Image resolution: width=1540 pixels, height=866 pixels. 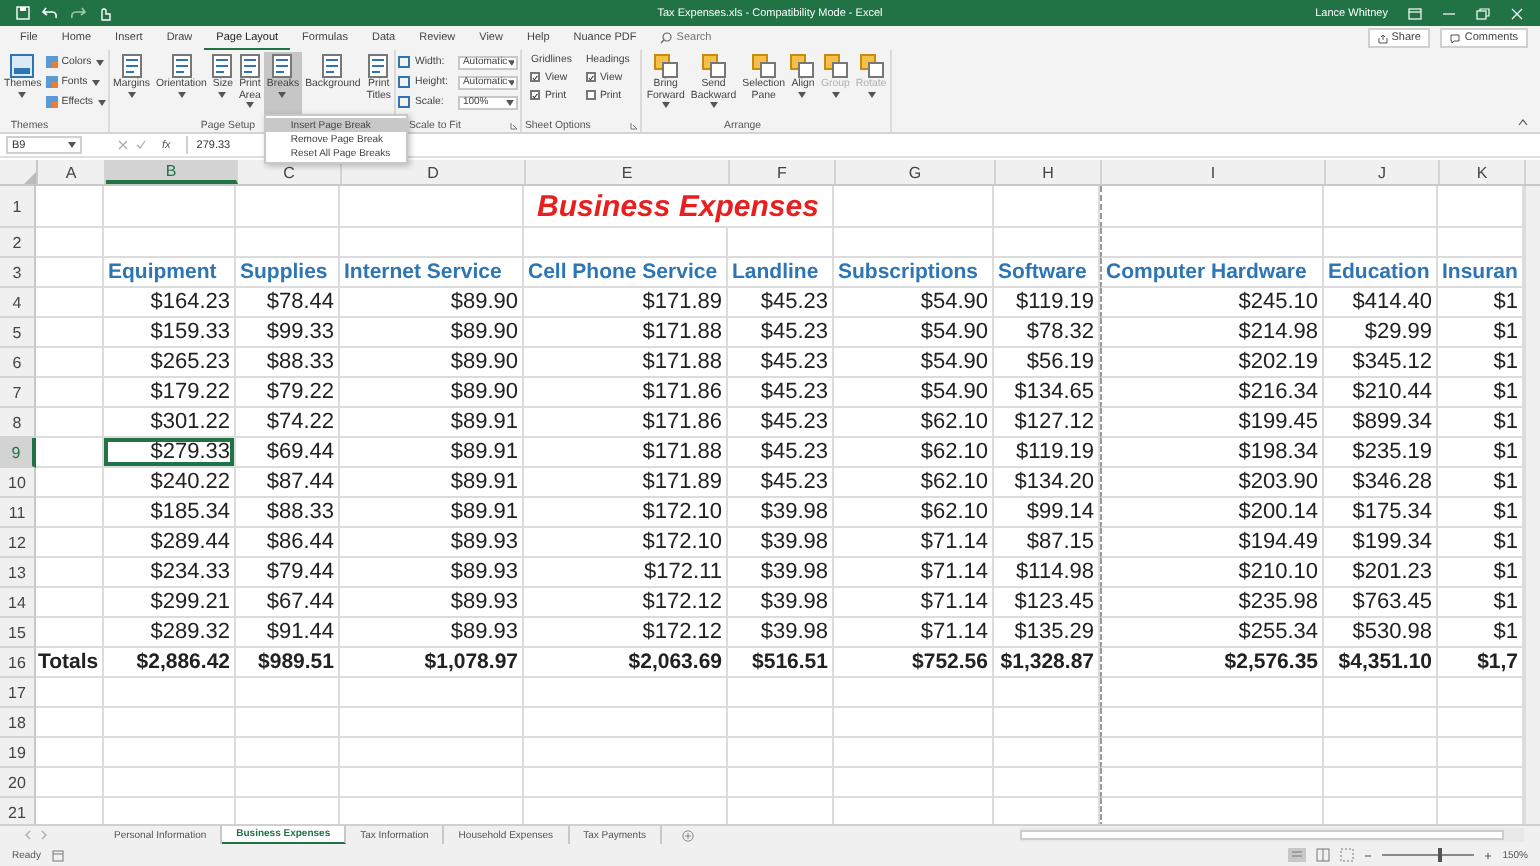 What do you see at coordinates (1047, 603) in the screenshot?
I see `table-cell: $123.45` at bounding box center [1047, 603].